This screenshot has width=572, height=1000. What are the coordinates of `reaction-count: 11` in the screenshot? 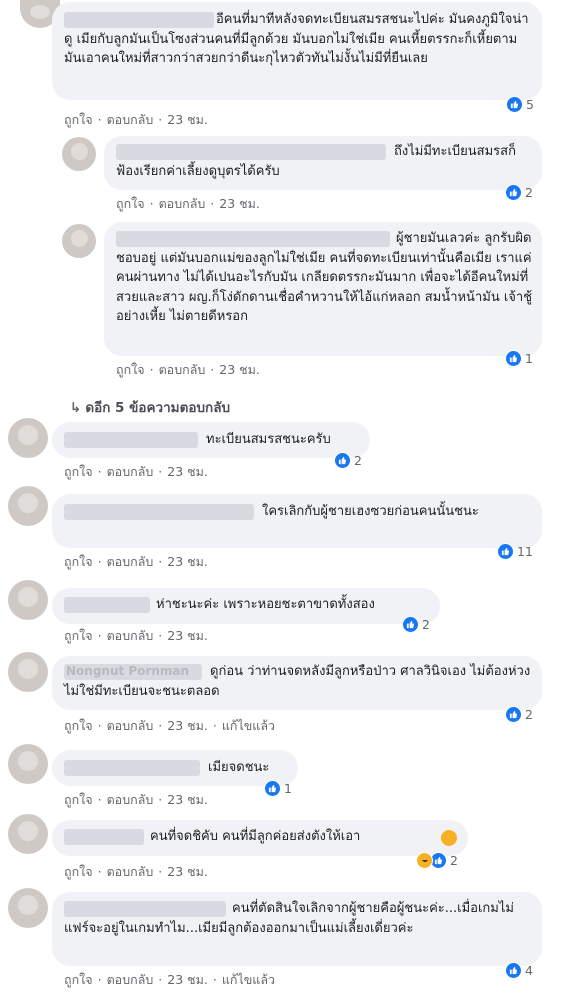 It's located at (515, 551).